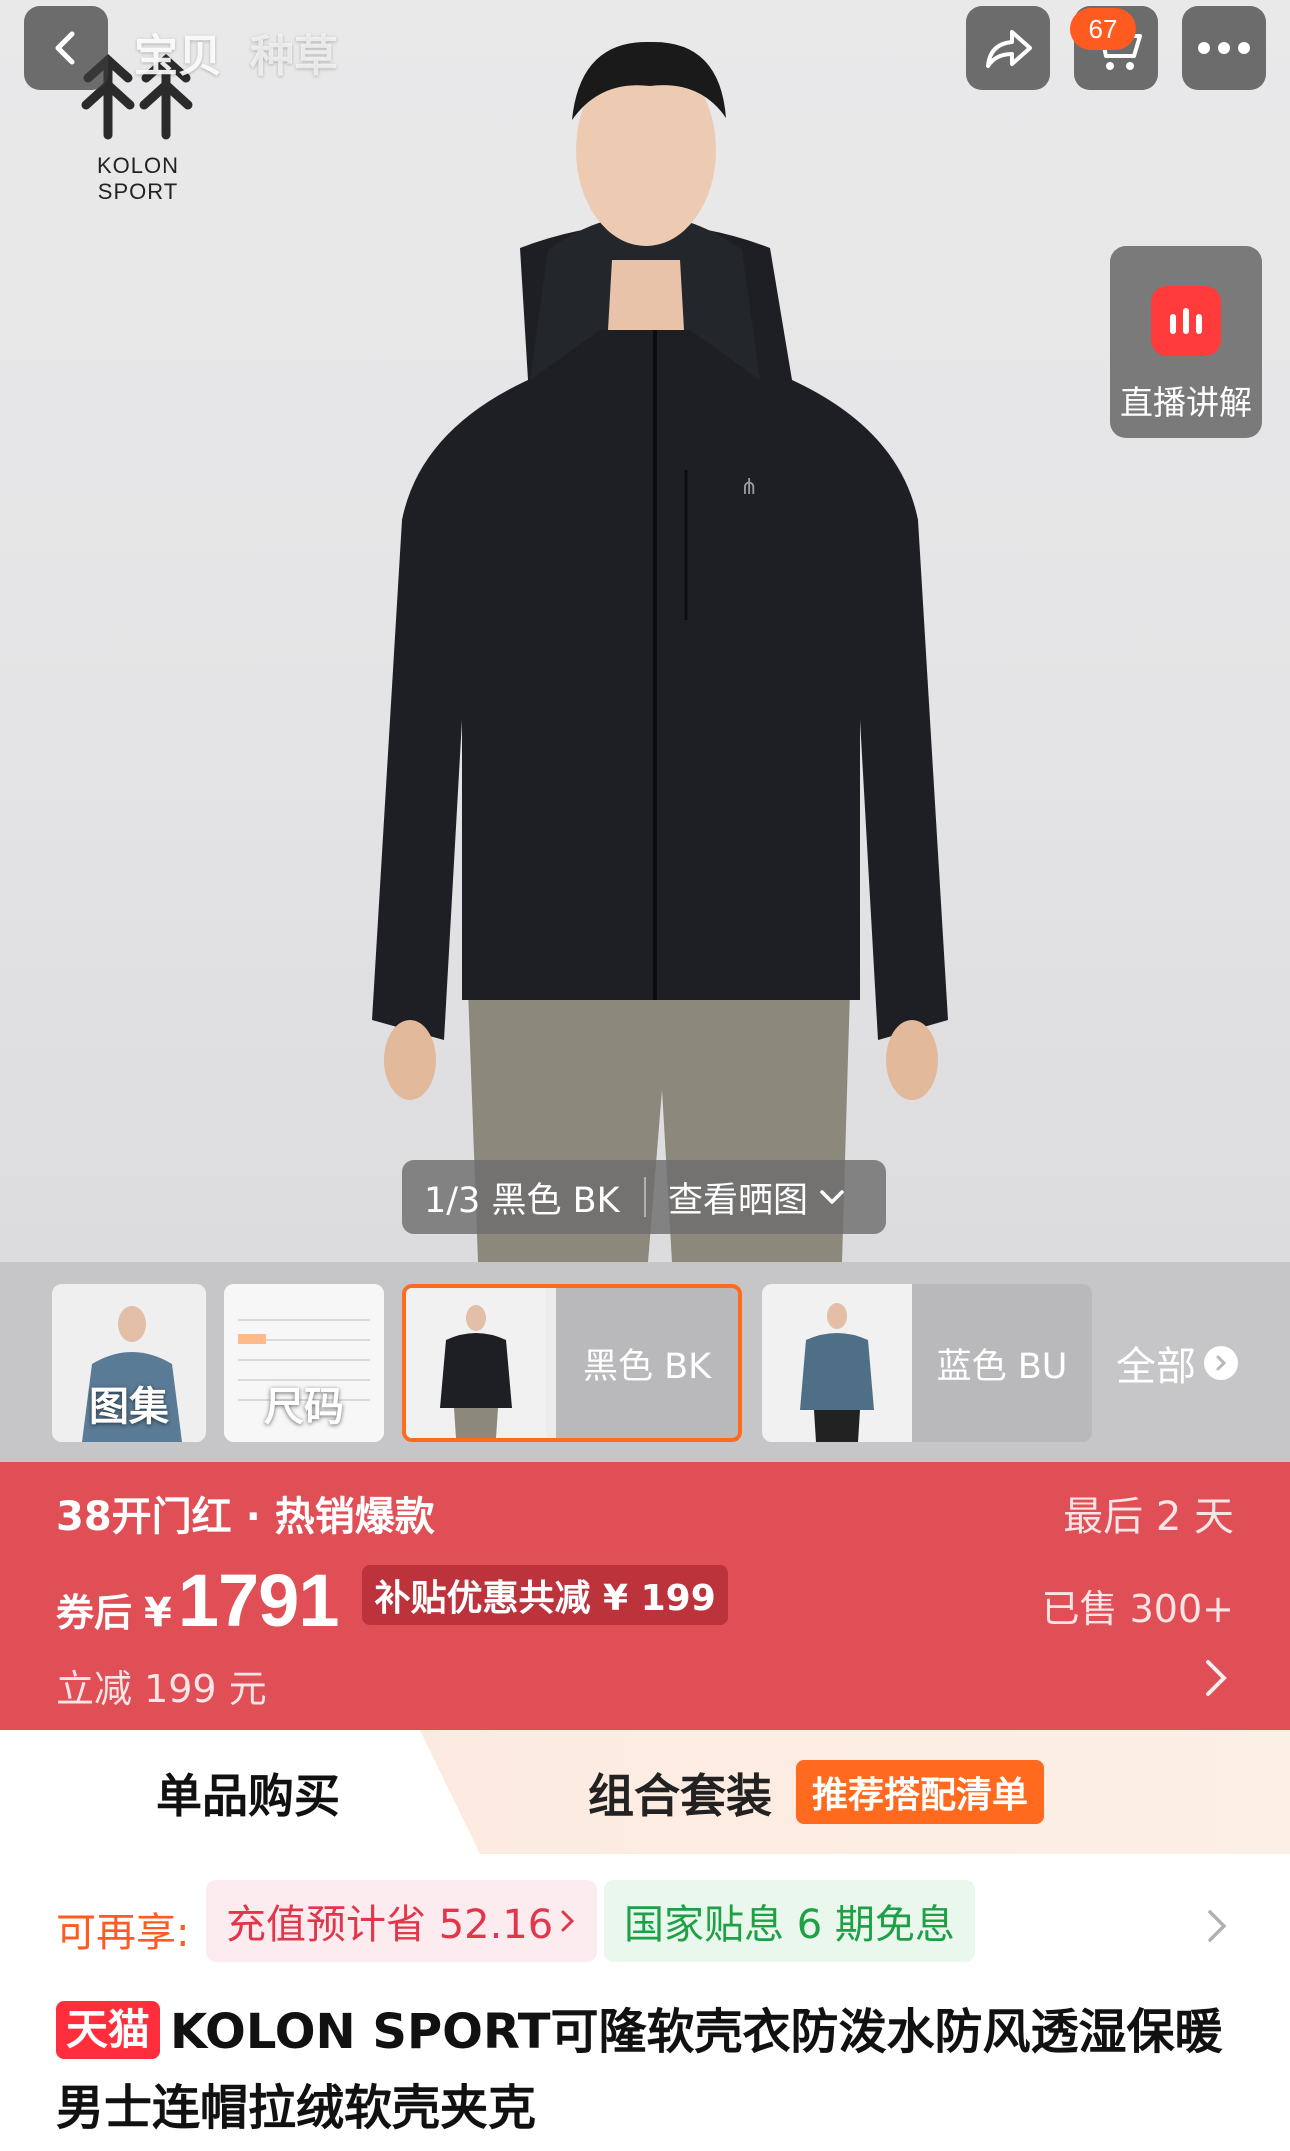  I want to click on recharge-saving-text: 充值预计省 52.16, so click(390, 1925).